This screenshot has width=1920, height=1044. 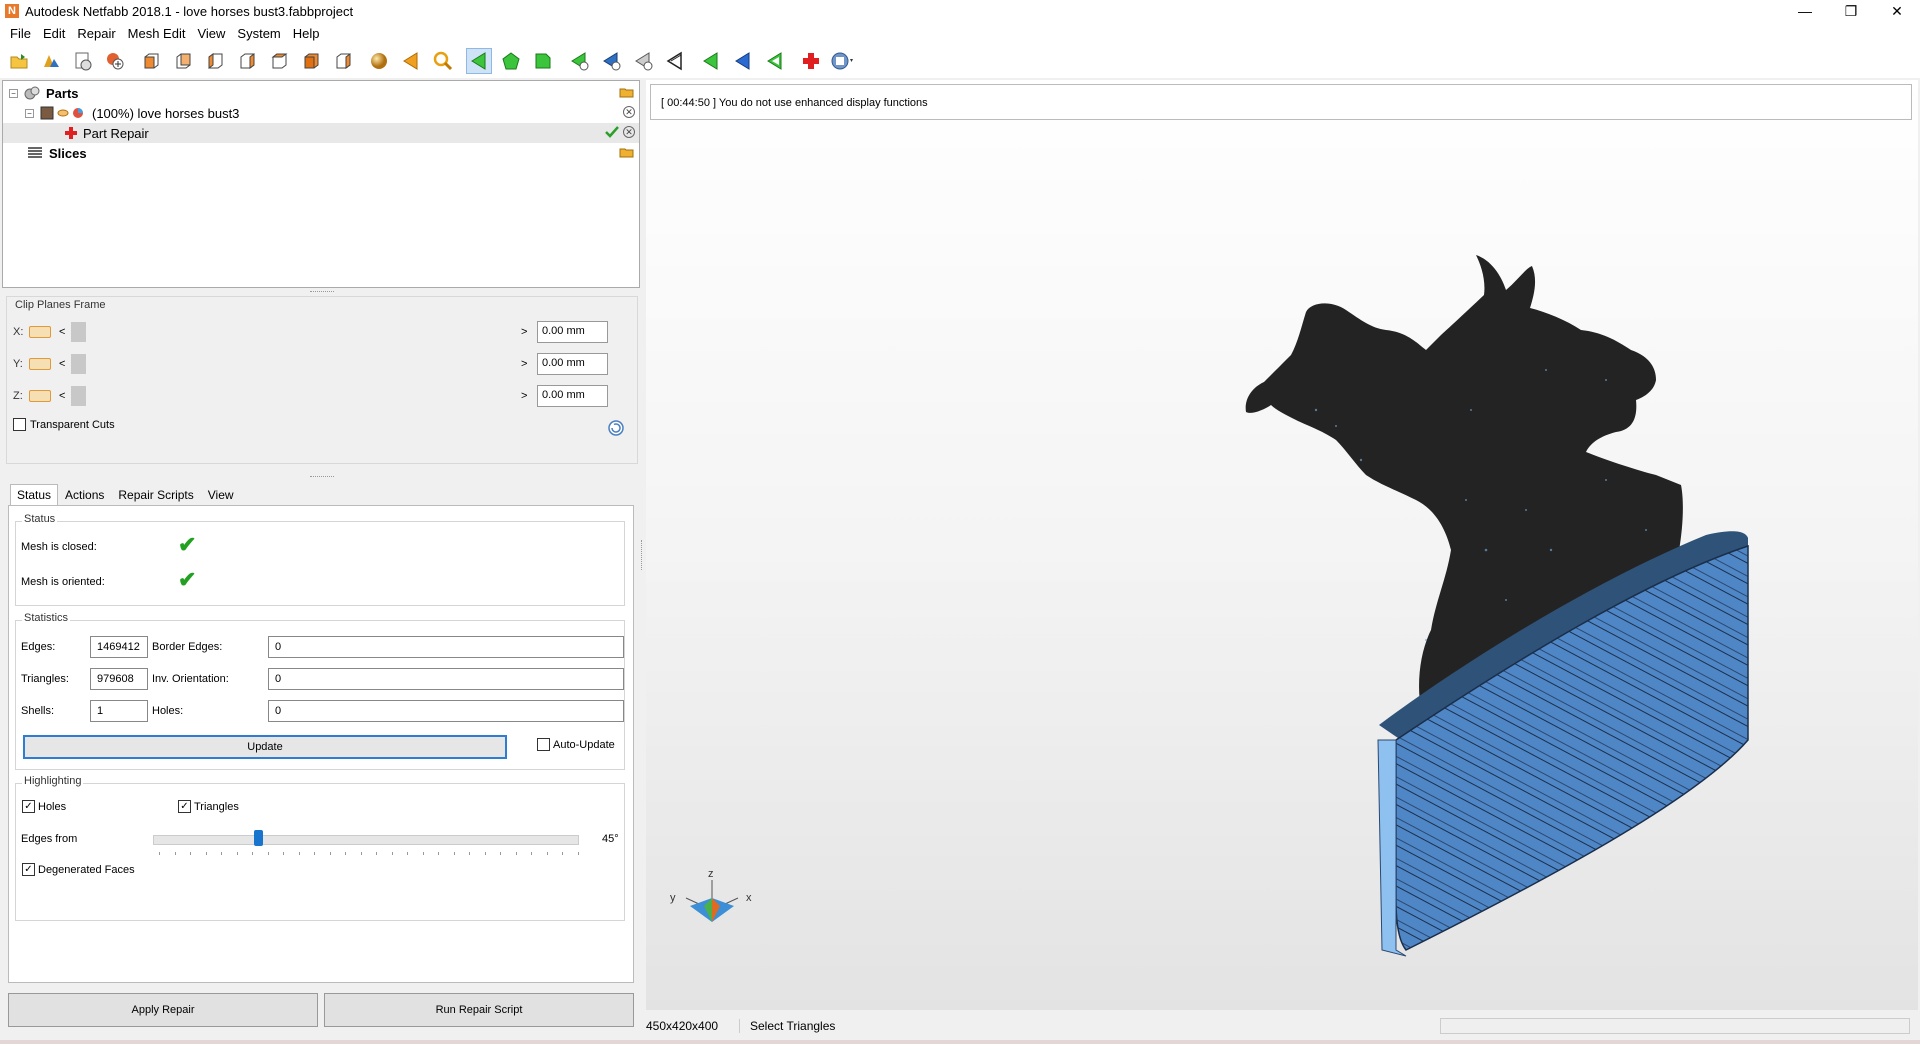 What do you see at coordinates (295, 364) in the screenshot?
I see `clip-y-slider` at bounding box center [295, 364].